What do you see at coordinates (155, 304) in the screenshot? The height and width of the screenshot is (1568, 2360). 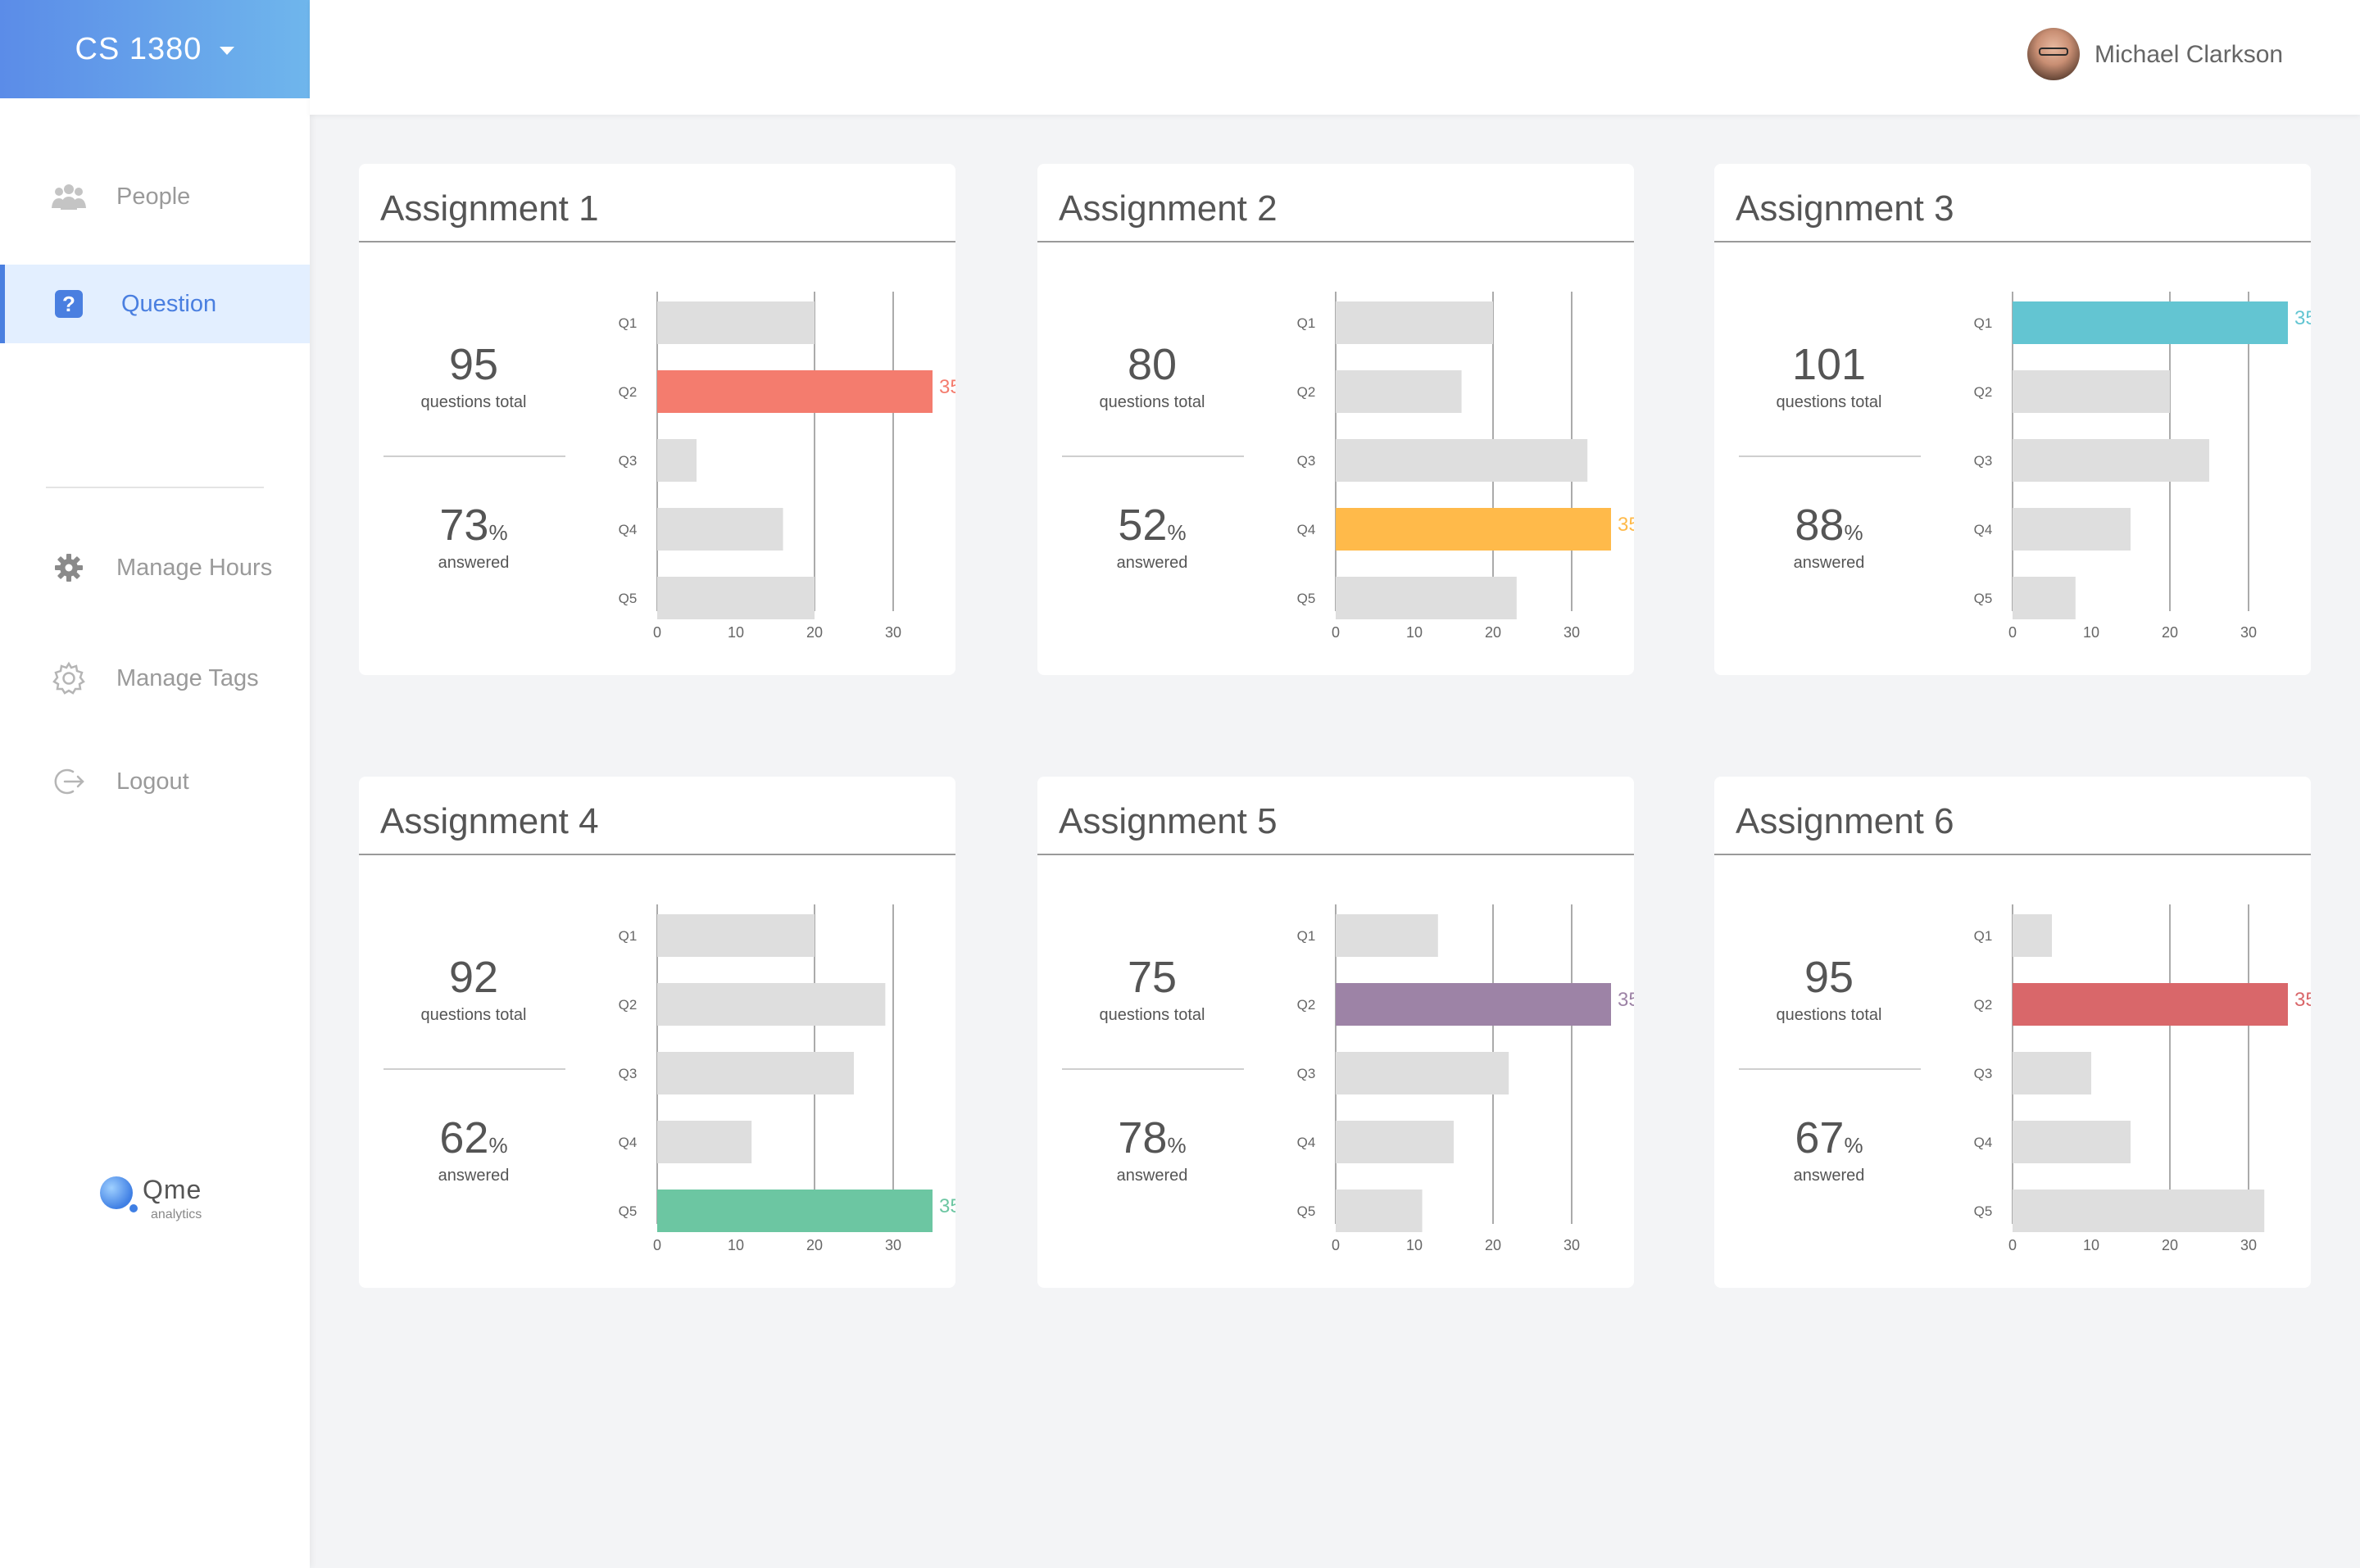 I see `nav-item-question: ? Question` at bounding box center [155, 304].